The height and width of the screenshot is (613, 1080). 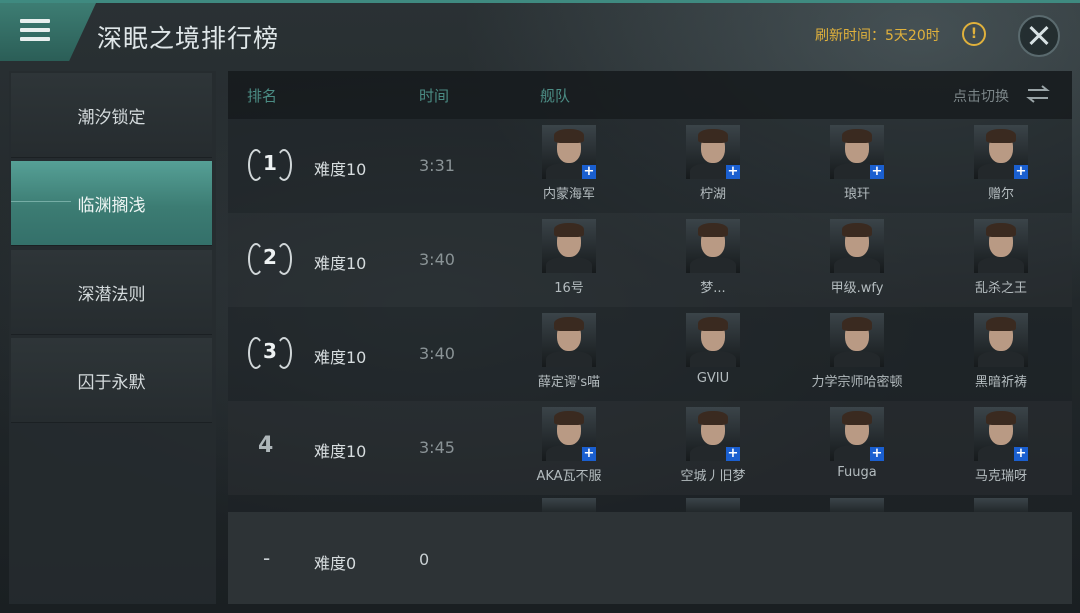 I want to click on my-rank-row: - 难度0 0, so click(x=650, y=558).